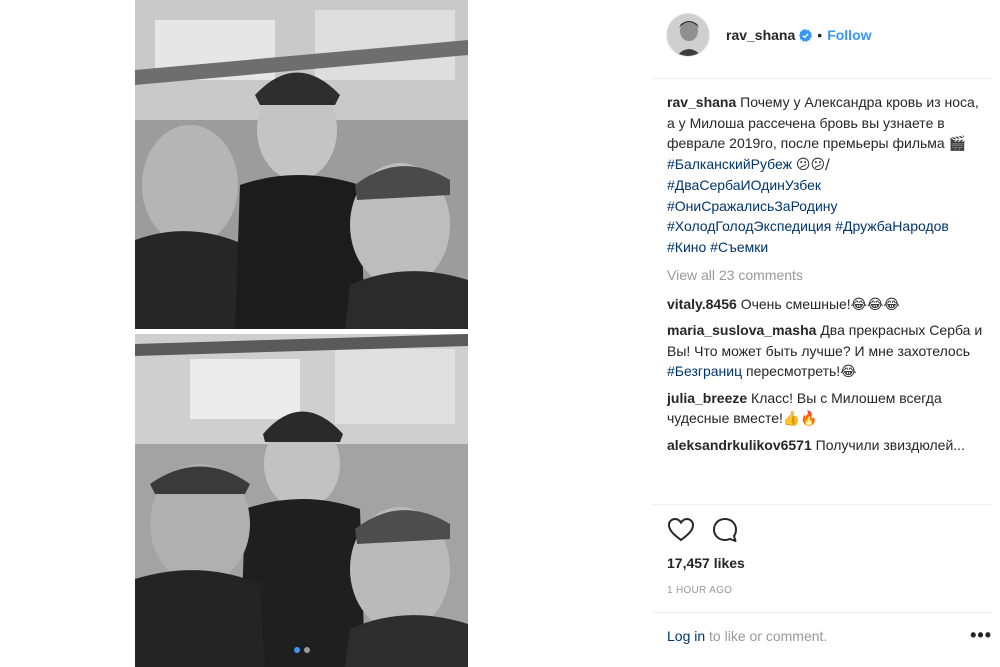 Image resolution: width=1000 pixels, height=667 pixels. Describe the element at coordinates (296, 650) in the screenshot. I see `carousel-dot-active` at that location.